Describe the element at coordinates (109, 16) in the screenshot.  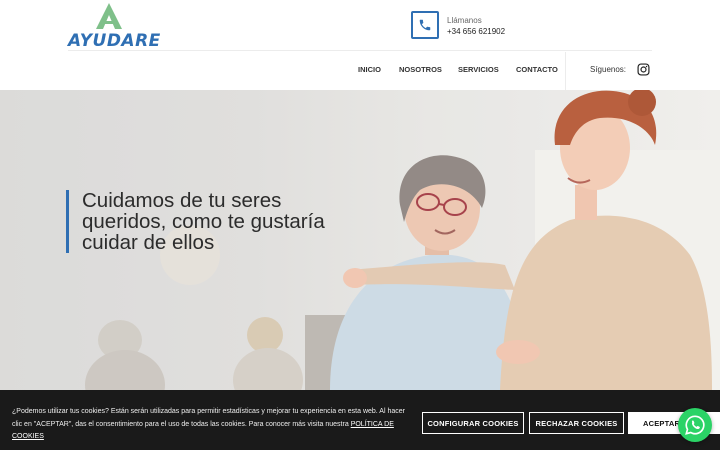
I see `logo-mark-icon` at that location.